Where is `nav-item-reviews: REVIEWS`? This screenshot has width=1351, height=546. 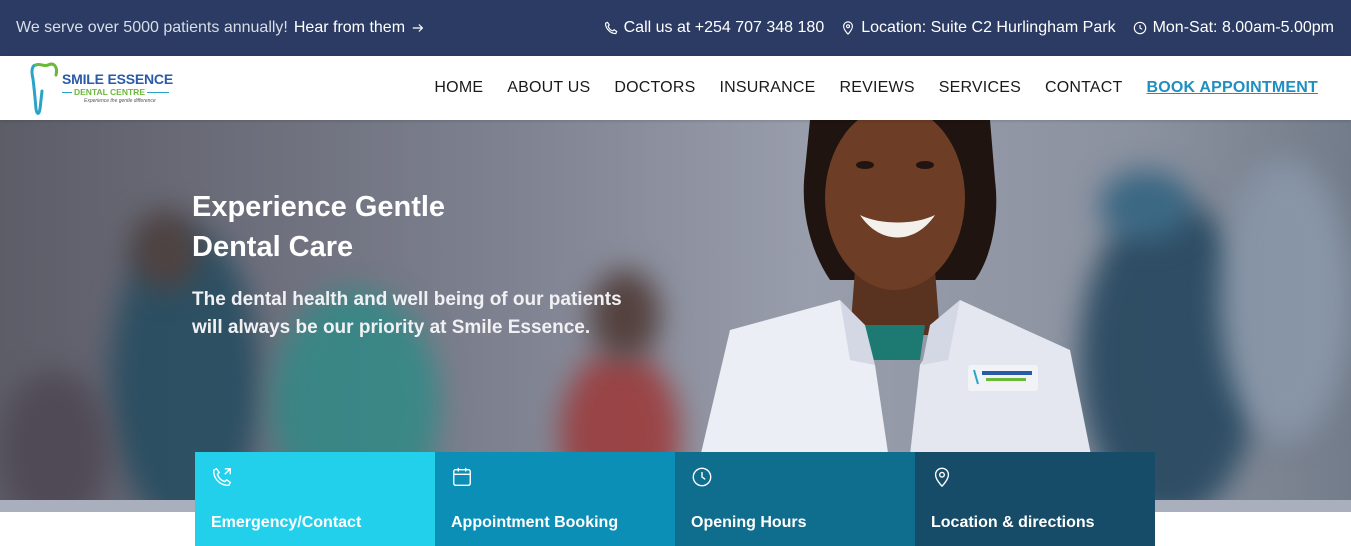
nav-item-reviews: REVIEWS is located at coordinates (877, 88).